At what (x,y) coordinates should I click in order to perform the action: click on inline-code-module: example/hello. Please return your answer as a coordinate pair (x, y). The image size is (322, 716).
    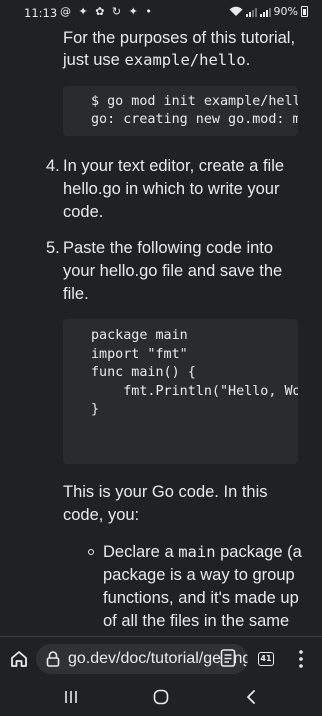
    Looking at the image, I should click on (185, 60).